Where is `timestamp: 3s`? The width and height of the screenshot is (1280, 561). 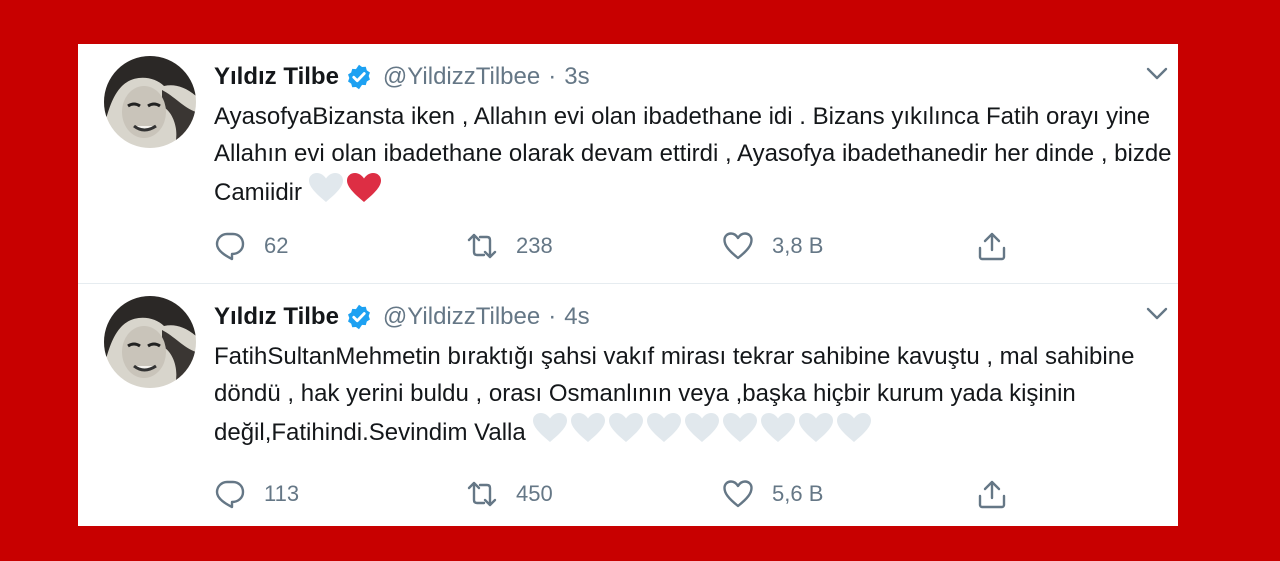
timestamp: 3s is located at coordinates (576, 77).